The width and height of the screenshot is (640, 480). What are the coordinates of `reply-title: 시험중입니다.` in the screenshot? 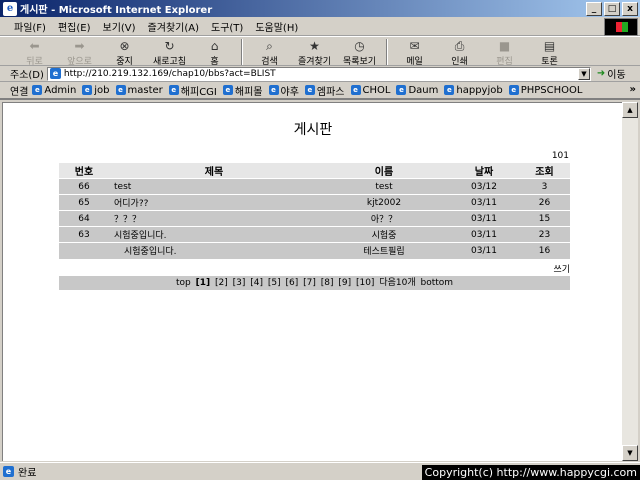 It's located at (150, 252).